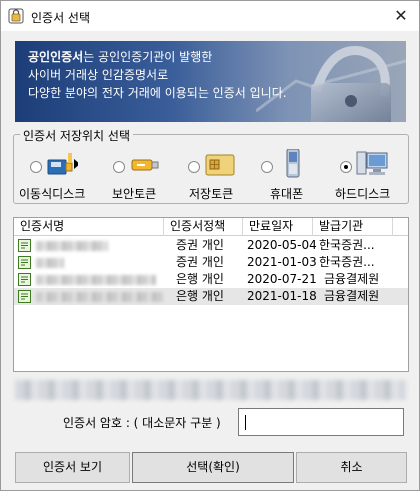 The image size is (420, 491). I want to click on storage-option-storage-token: 저장토큰, so click(219, 175).